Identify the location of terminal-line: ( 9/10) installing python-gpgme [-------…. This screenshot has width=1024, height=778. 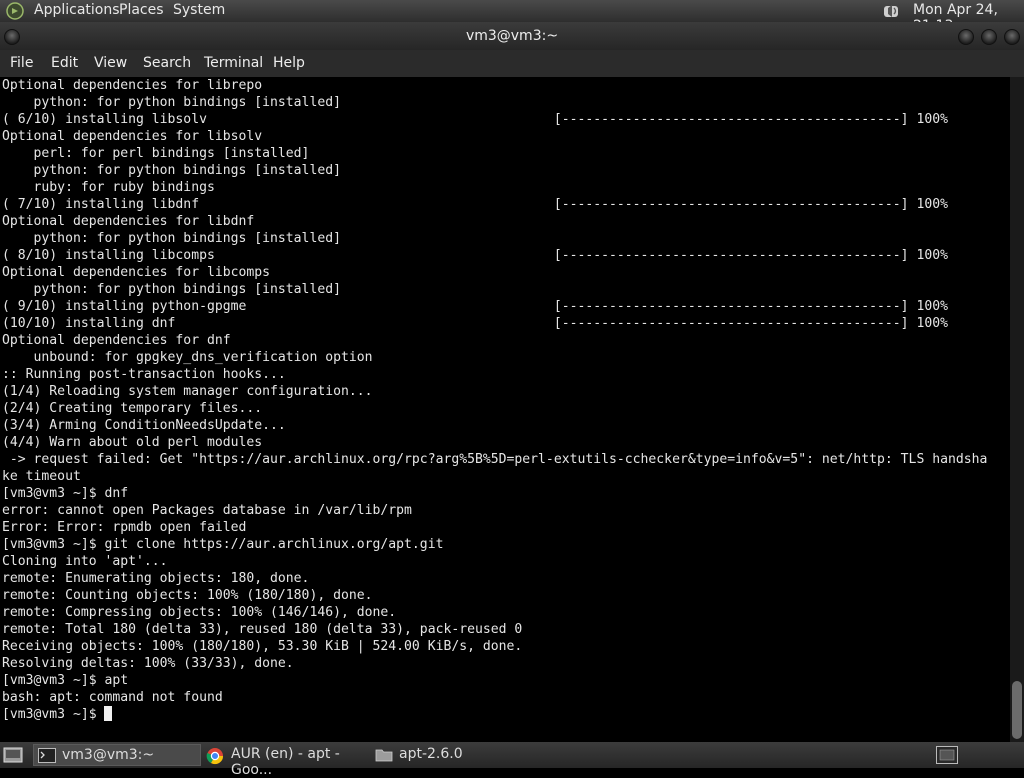
(475, 306).